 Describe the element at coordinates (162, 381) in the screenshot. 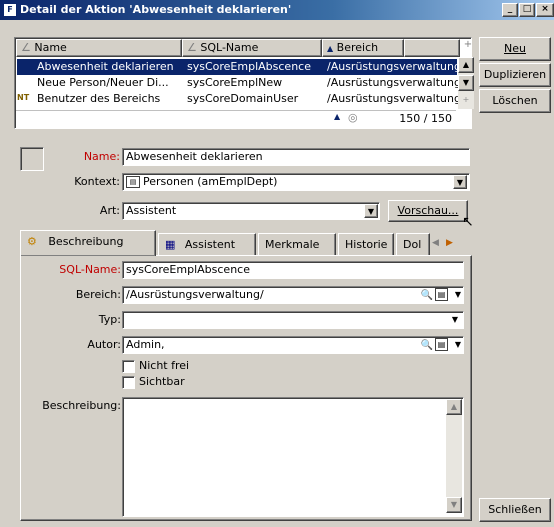

I see `visible-label: Sichtbar` at that location.